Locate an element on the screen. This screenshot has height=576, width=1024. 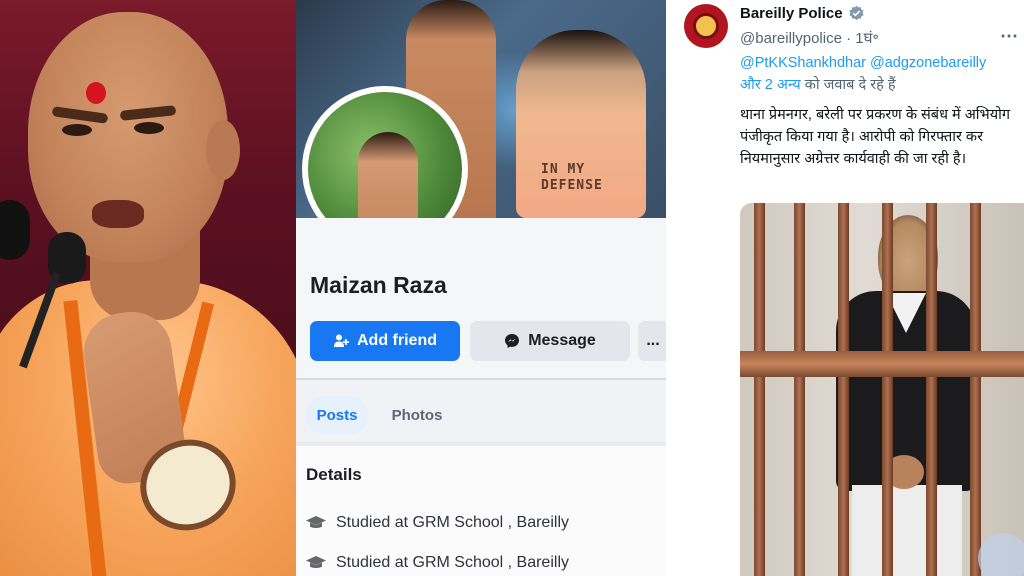
details-title: Details is located at coordinates (334, 474).